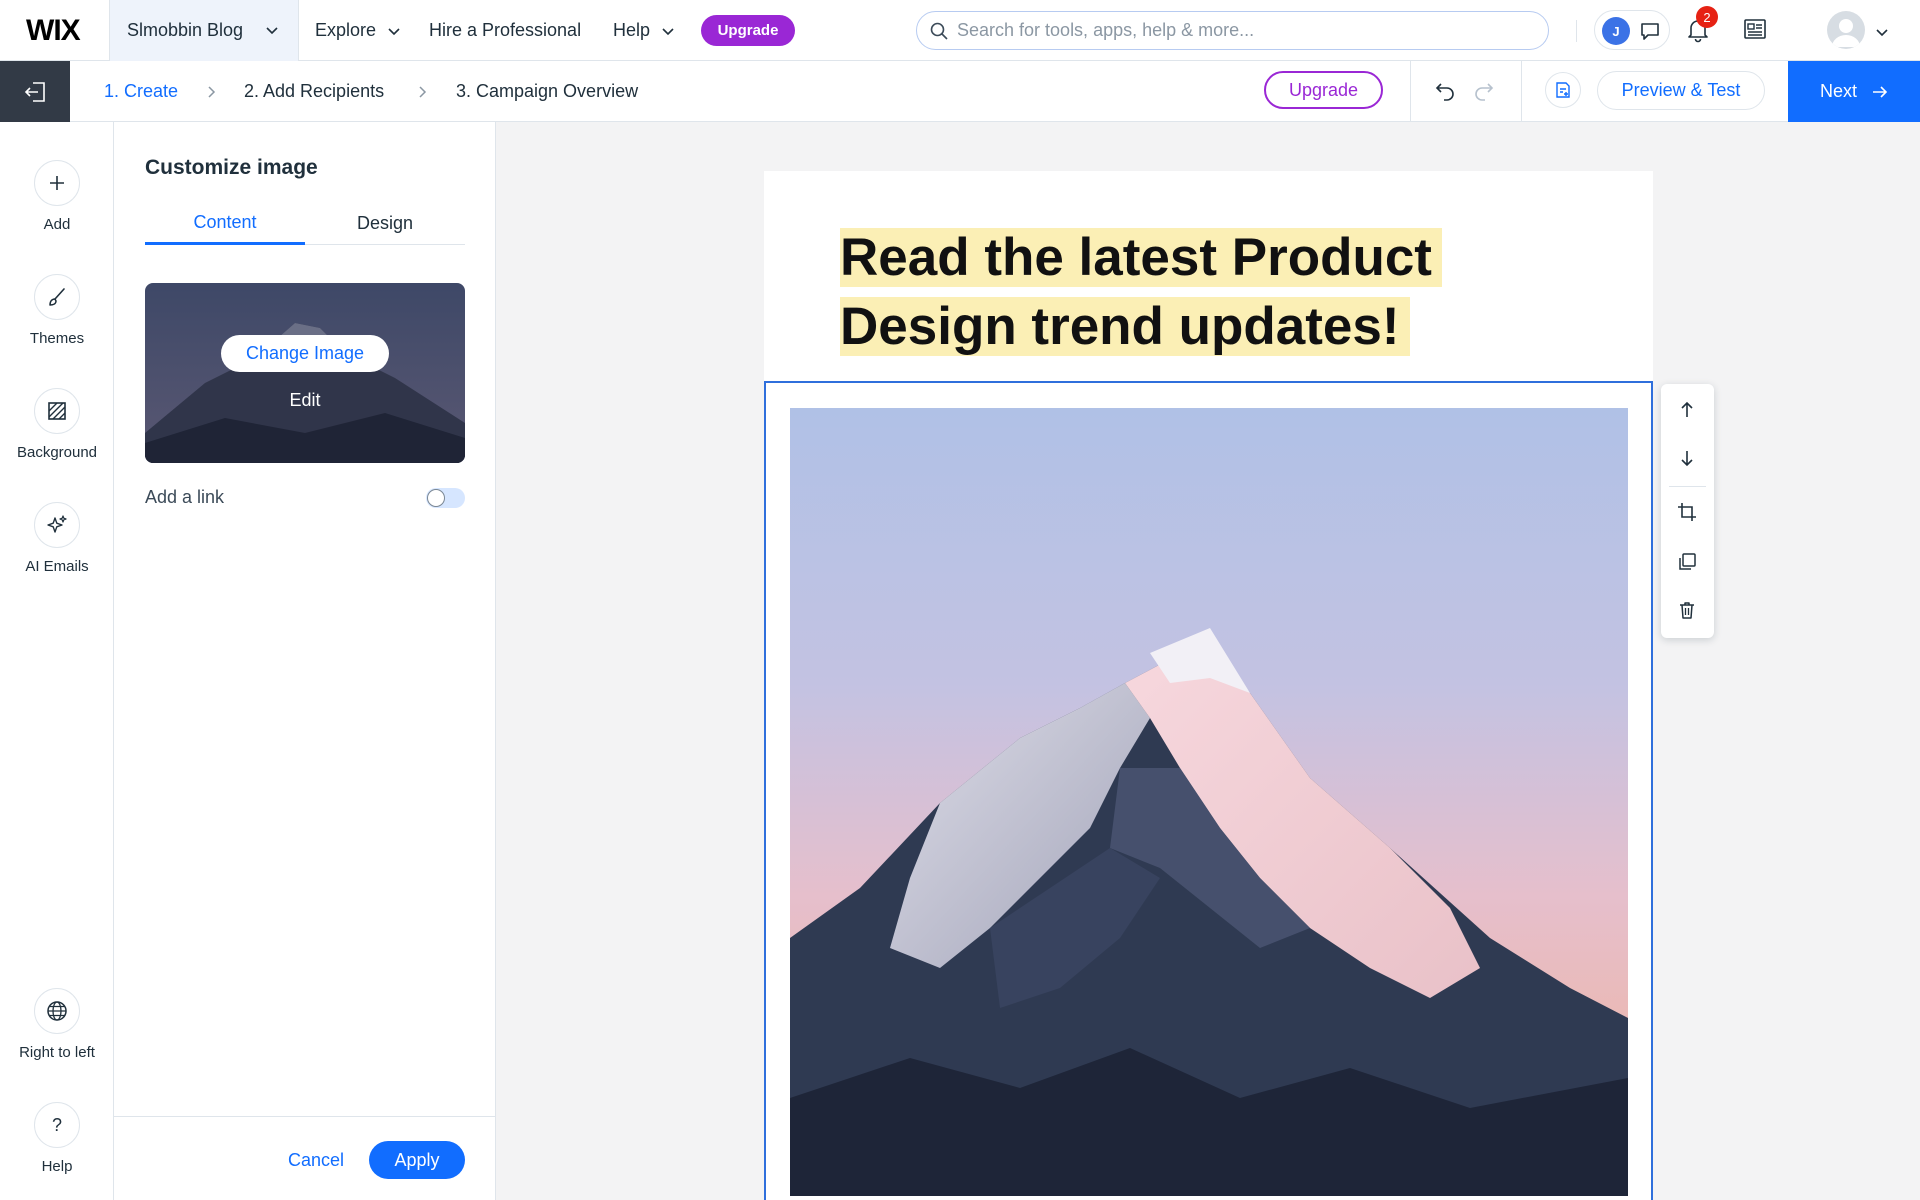 The width and height of the screenshot is (1920, 1200). I want to click on arrow-up-icon, so click(1687, 409).